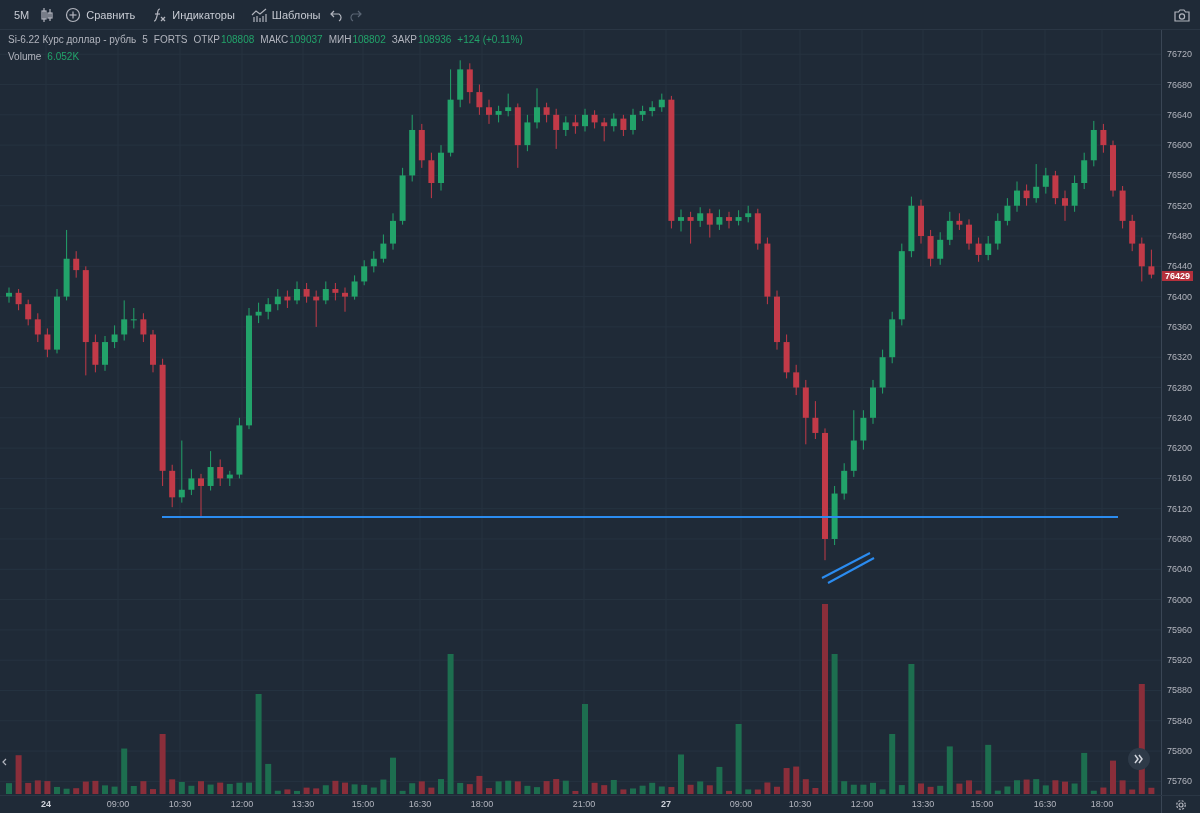 This screenshot has width=1200, height=813. What do you see at coordinates (1180, 417) in the screenshot?
I see `price-tick: 76240` at bounding box center [1180, 417].